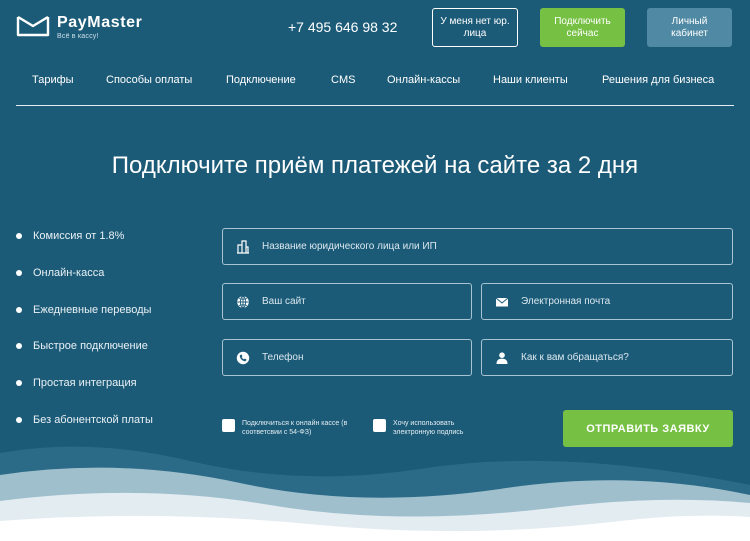 The height and width of the screenshot is (541, 750). Describe the element at coordinates (343, 80) in the screenshot. I see `nav-item-cms: CMS` at that location.